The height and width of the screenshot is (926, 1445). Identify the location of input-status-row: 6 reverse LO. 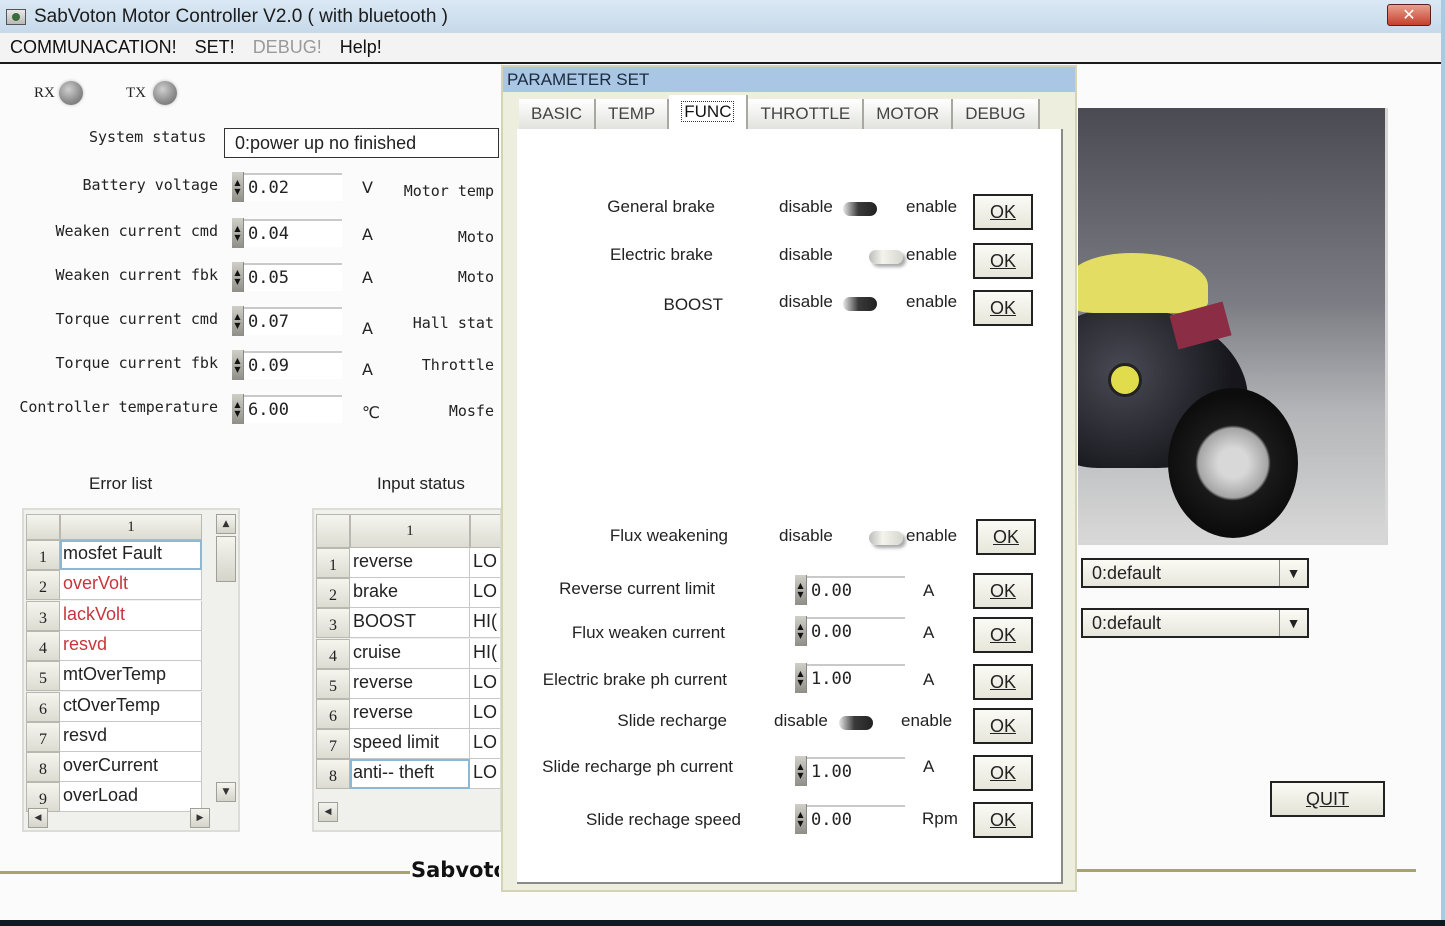
(408, 714).